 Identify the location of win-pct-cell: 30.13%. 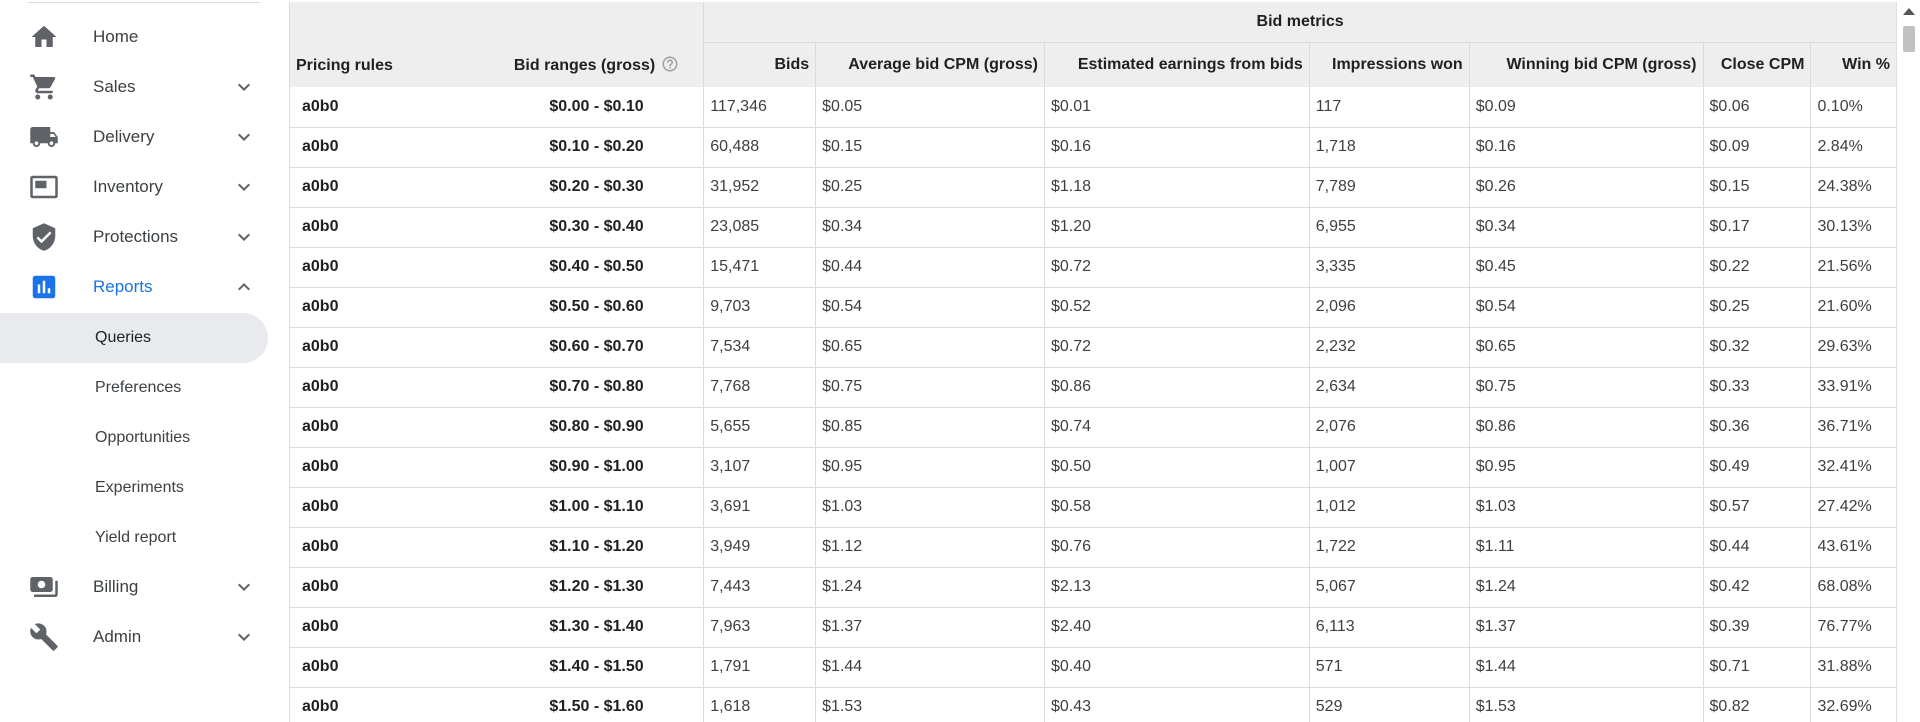
(1853, 227).